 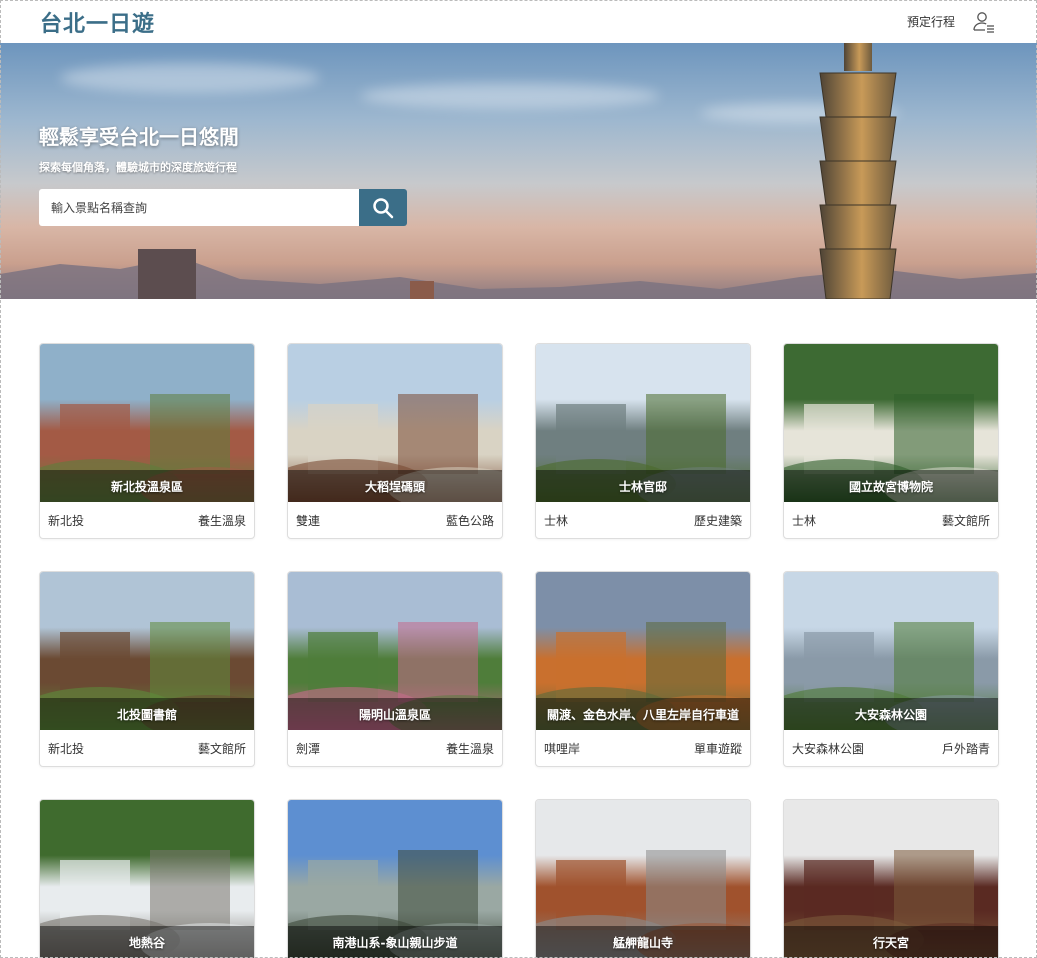 What do you see at coordinates (643, 651) in the screenshot?
I see `attraction-image: 關渡、金色水岸、八里左岸自行車道` at bounding box center [643, 651].